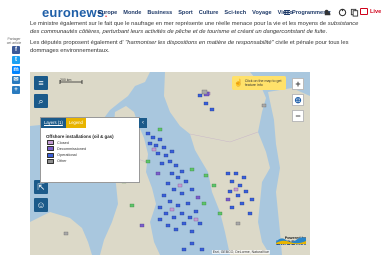 This screenshot has width=388, height=255. I want to click on share-label: Partager cet article, so click(14, 41).